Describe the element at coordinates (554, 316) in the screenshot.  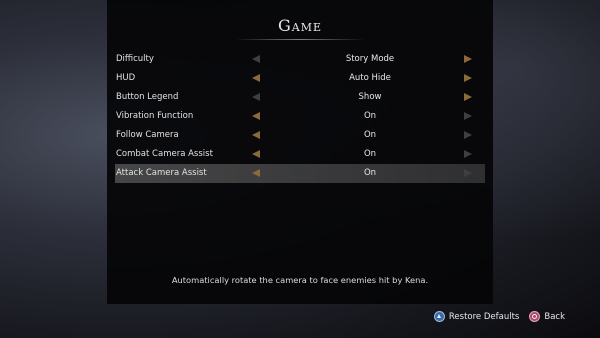
I see `back-label: Back` at that location.